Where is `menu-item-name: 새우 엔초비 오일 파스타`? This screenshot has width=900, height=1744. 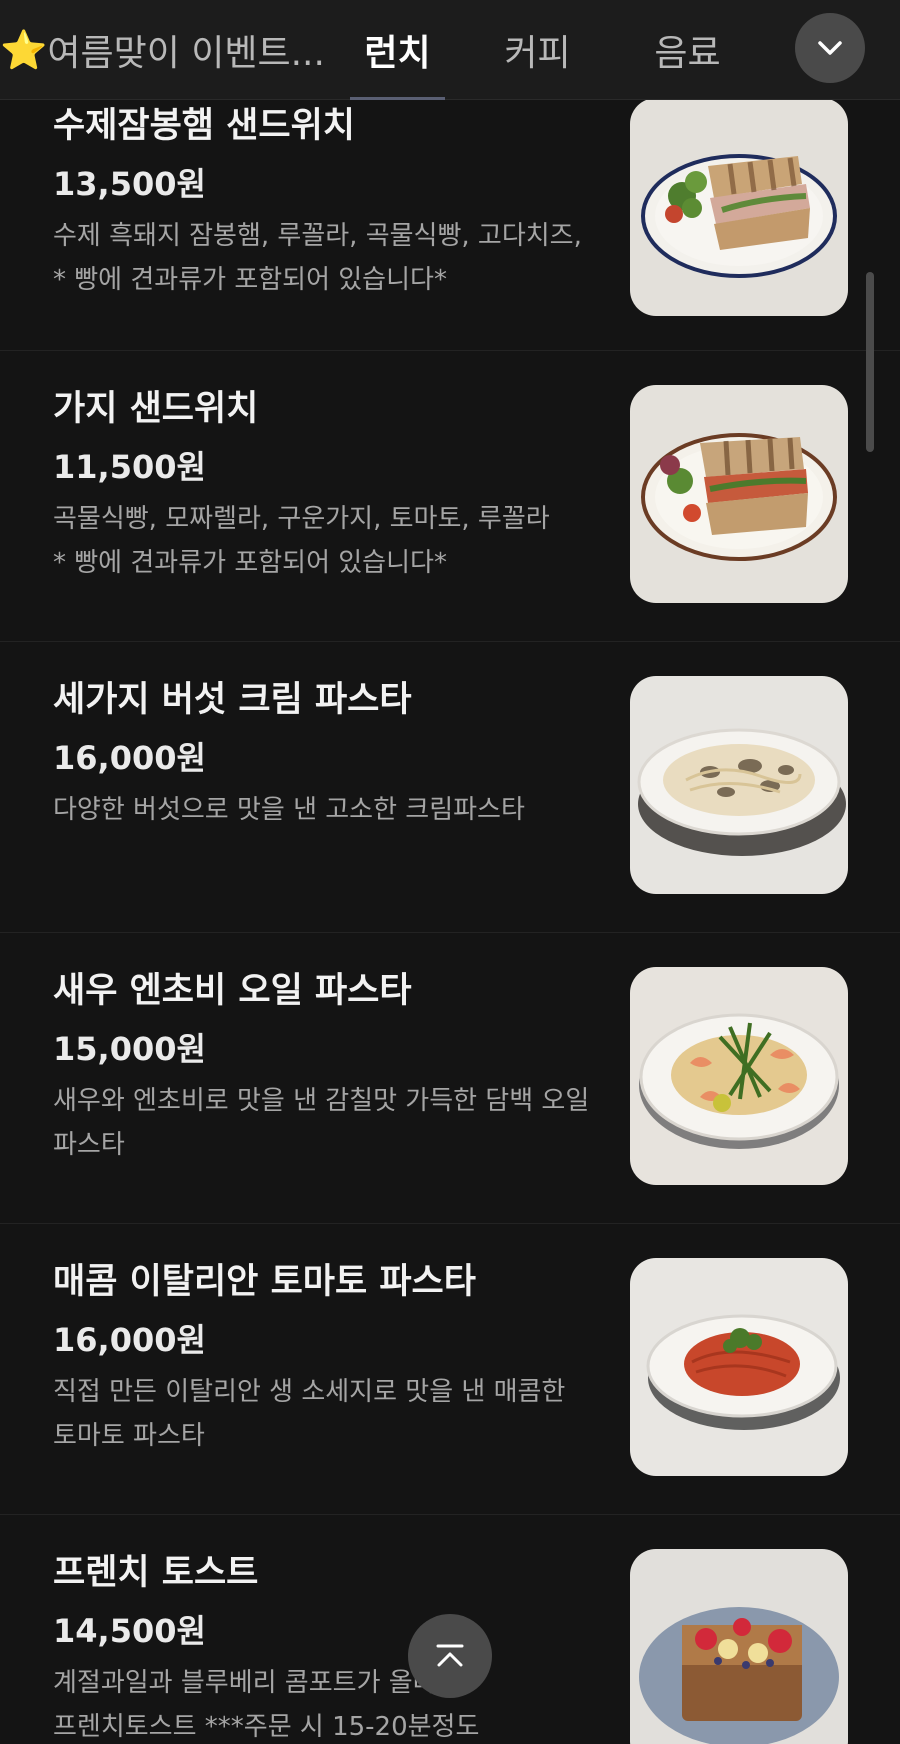 menu-item-name: 새우 엔초비 오일 파스타 is located at coordinates (232, 991).